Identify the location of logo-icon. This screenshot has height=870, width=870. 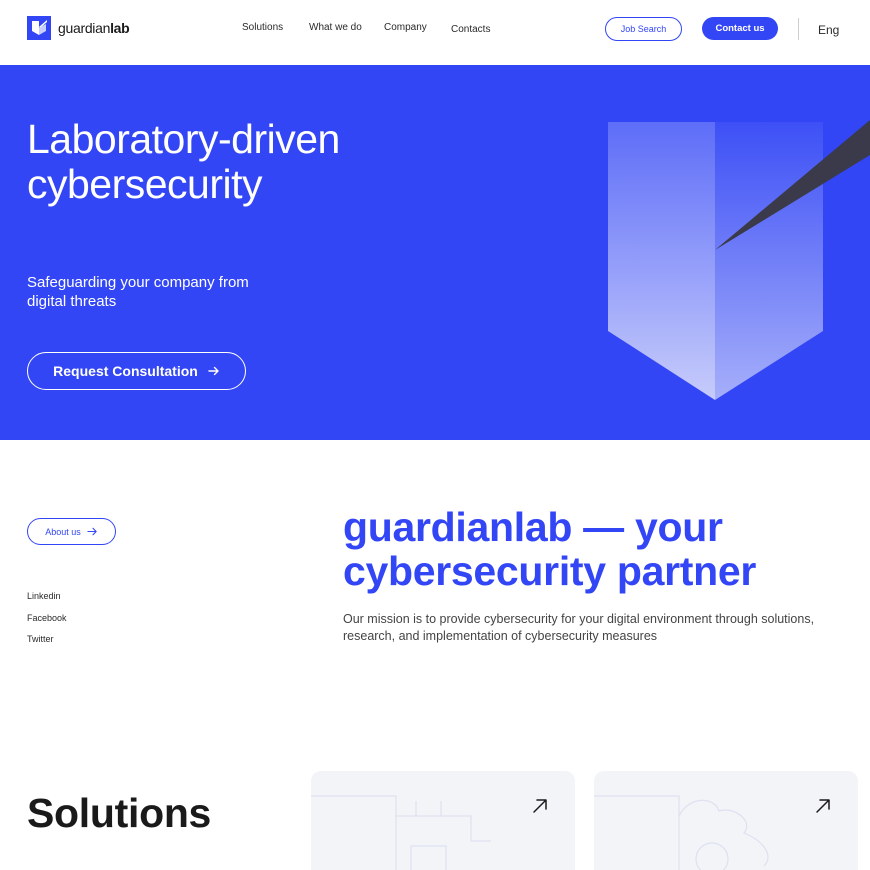
(39, 28).